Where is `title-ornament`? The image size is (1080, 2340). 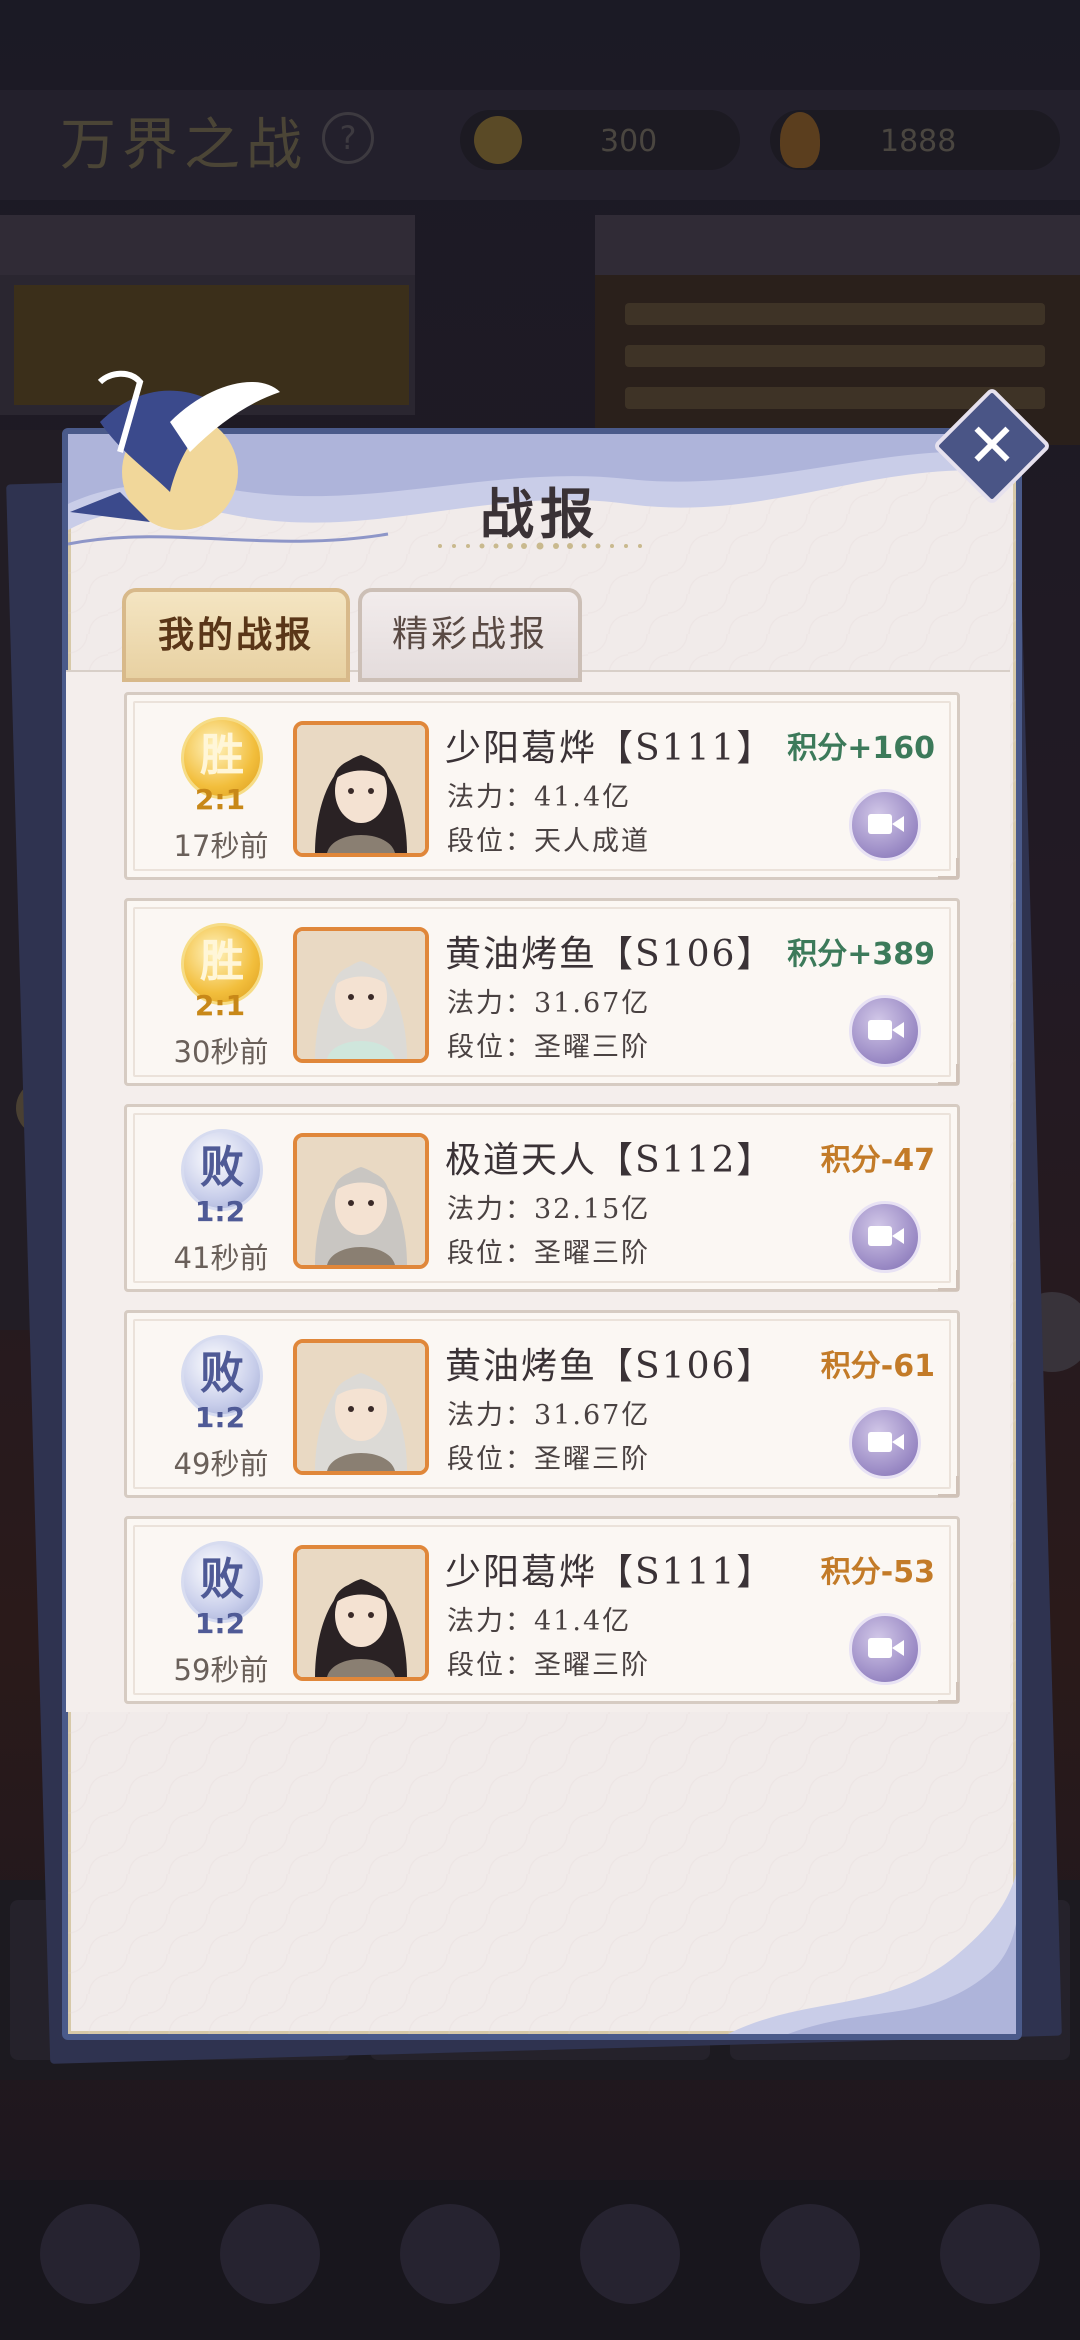
title-ornament is located at coordinates (540, 546).